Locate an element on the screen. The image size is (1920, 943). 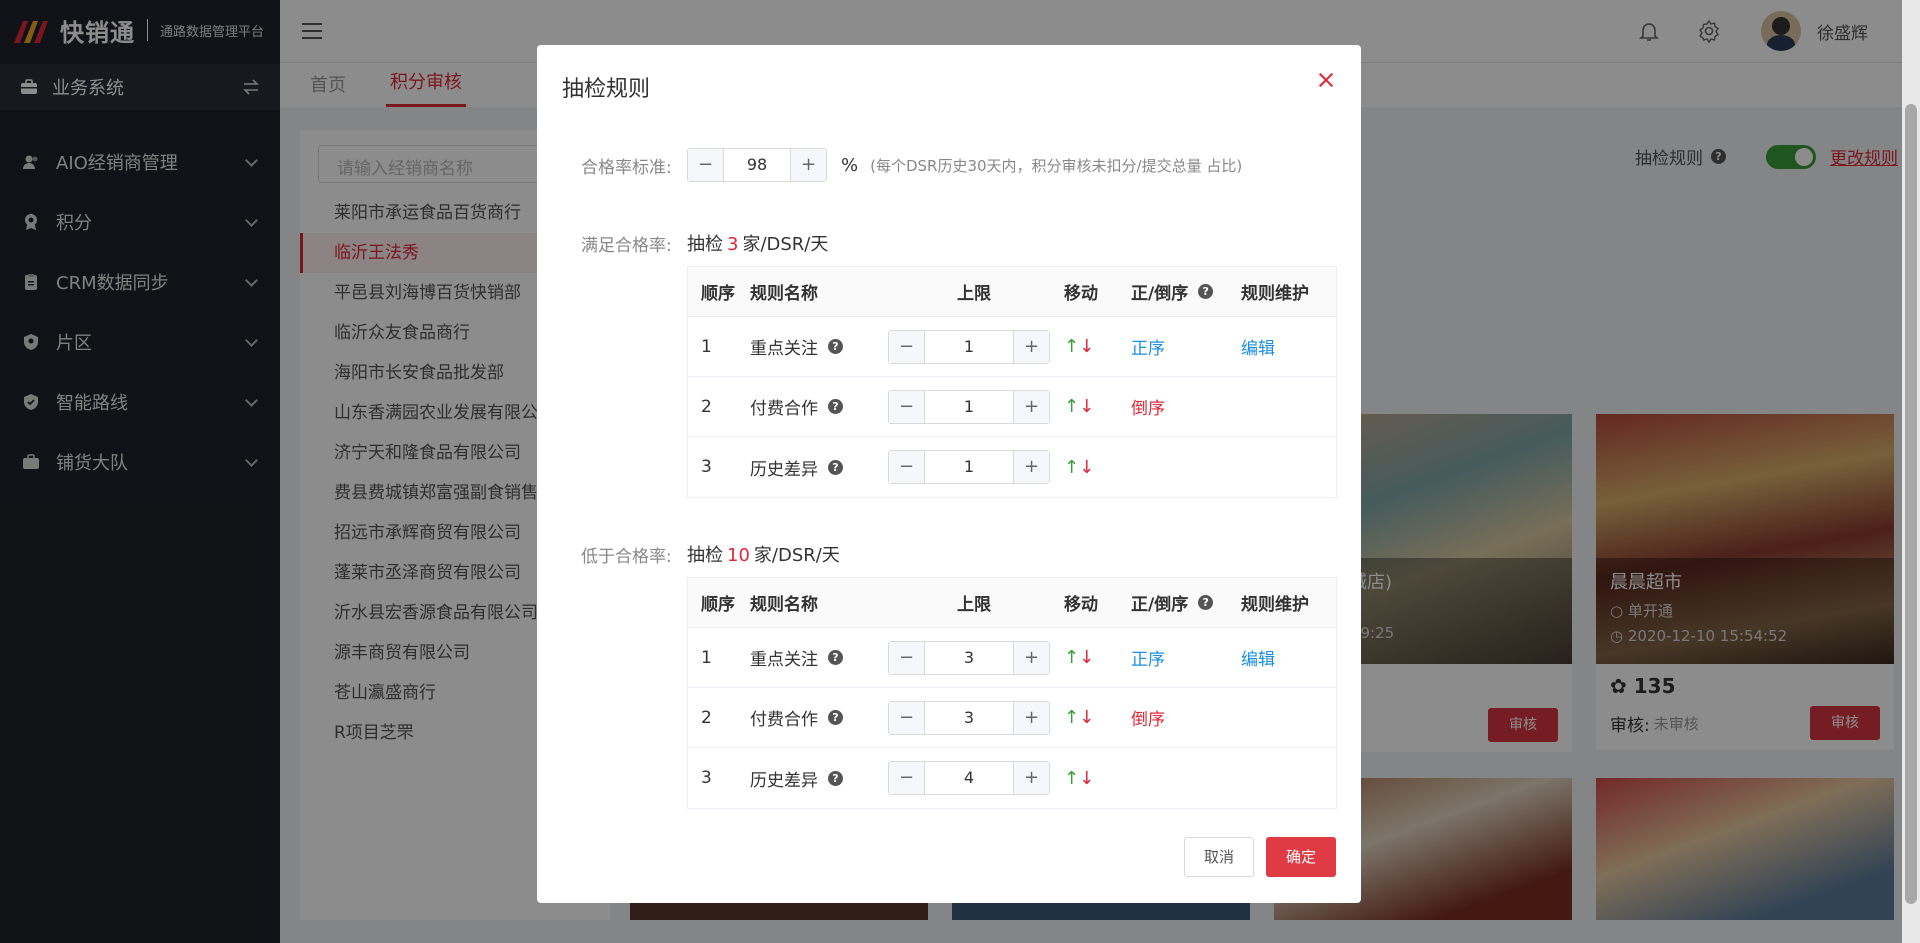
cancel-button: 取消 is located at coordinates (1219, 857).